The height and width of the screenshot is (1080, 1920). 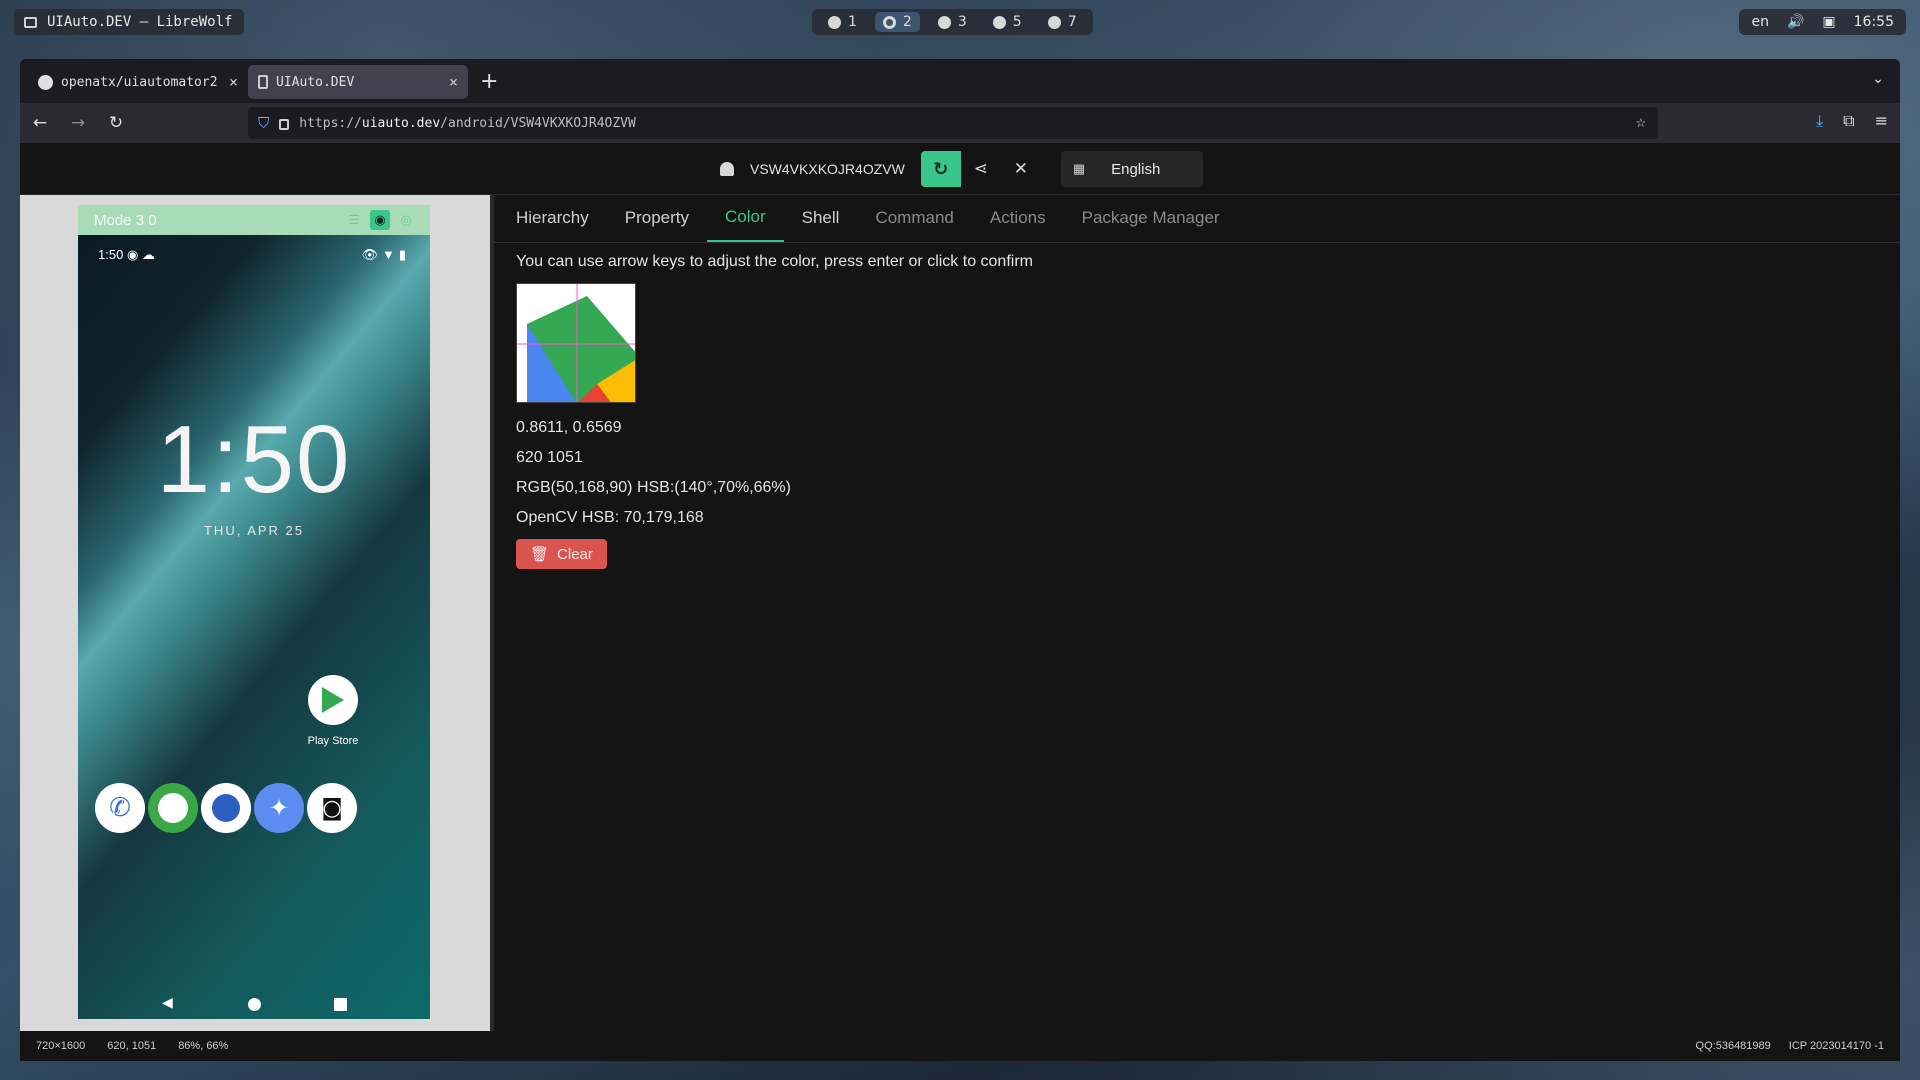 What do you see at coordinates (842, 22) in the screenshot?
I see `workspace-1: 1` at bounding box center [842, 22].